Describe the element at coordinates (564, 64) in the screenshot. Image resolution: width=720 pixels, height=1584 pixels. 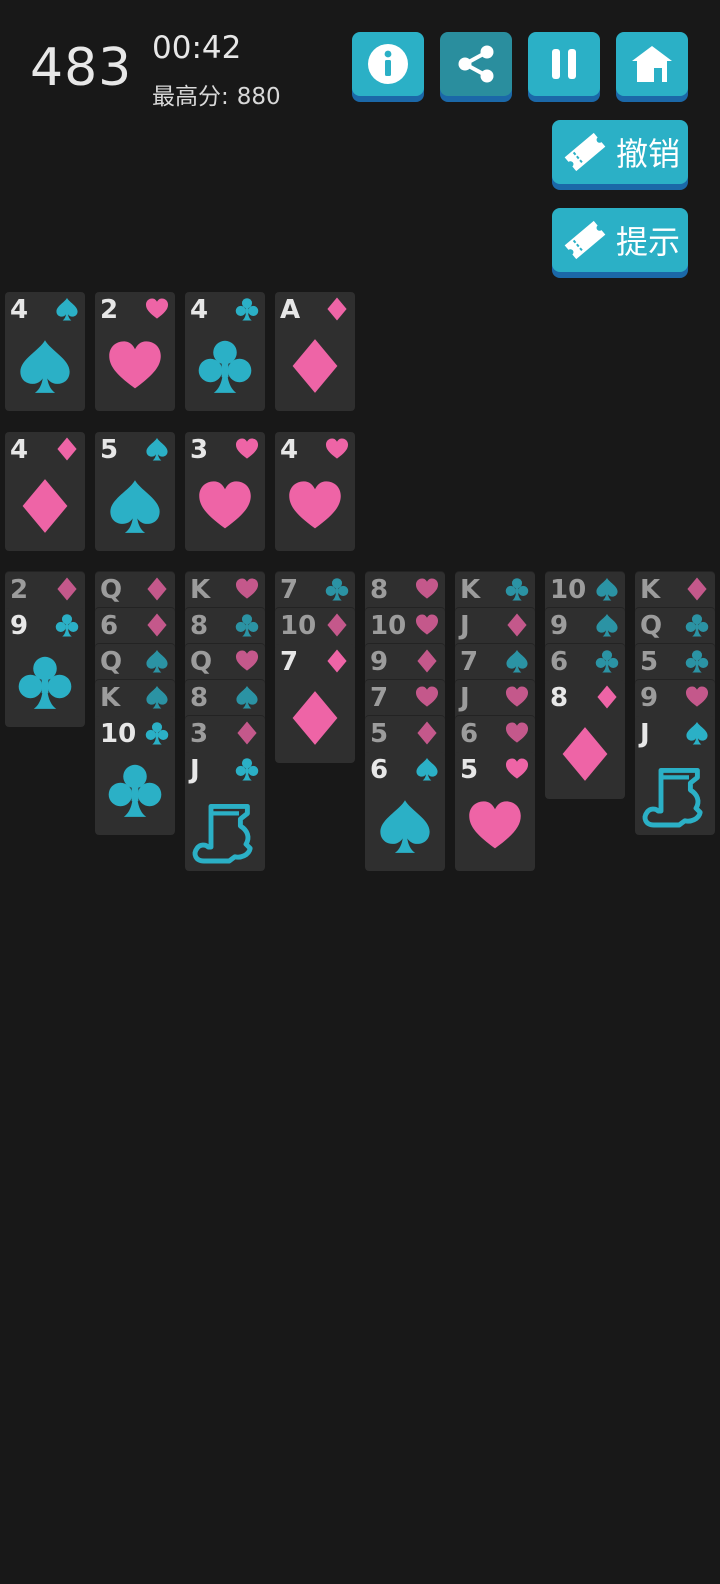
I see `pause-button` at that location.